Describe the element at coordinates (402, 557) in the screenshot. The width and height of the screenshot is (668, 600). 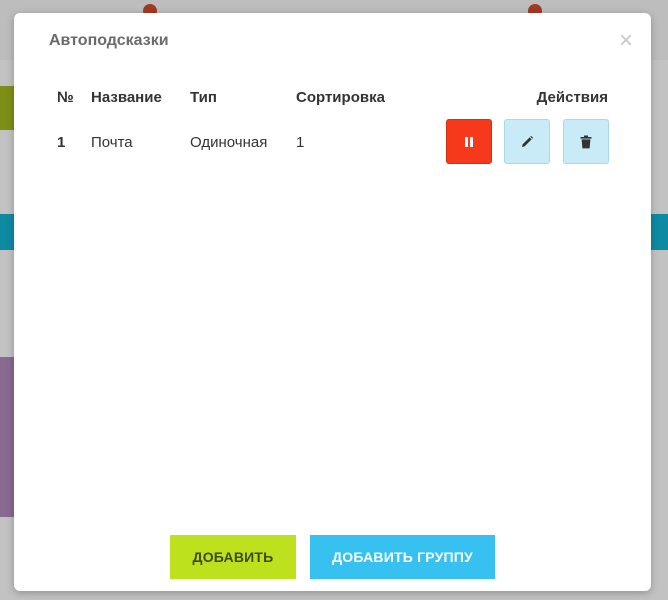
I see `add-group-button: ДОБАВИТЬ ГРУППУ` at that location.